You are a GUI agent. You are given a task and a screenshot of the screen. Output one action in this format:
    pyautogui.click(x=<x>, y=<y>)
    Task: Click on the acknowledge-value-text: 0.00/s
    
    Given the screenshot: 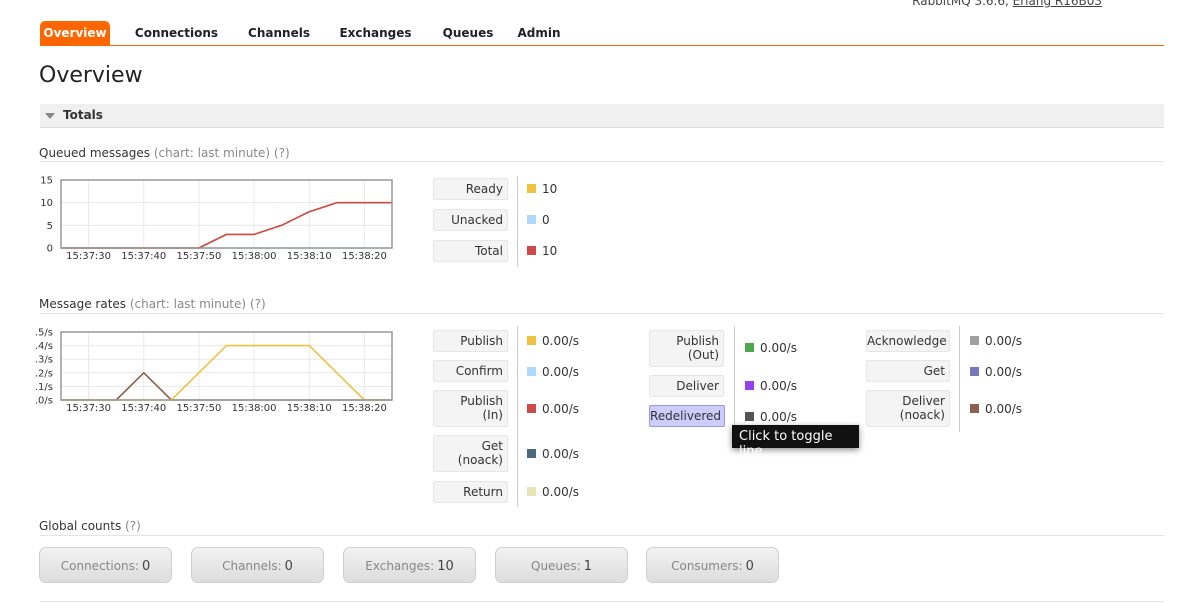 What is the action you would take?
    pyautogui.click(x=1004, y=341)
    